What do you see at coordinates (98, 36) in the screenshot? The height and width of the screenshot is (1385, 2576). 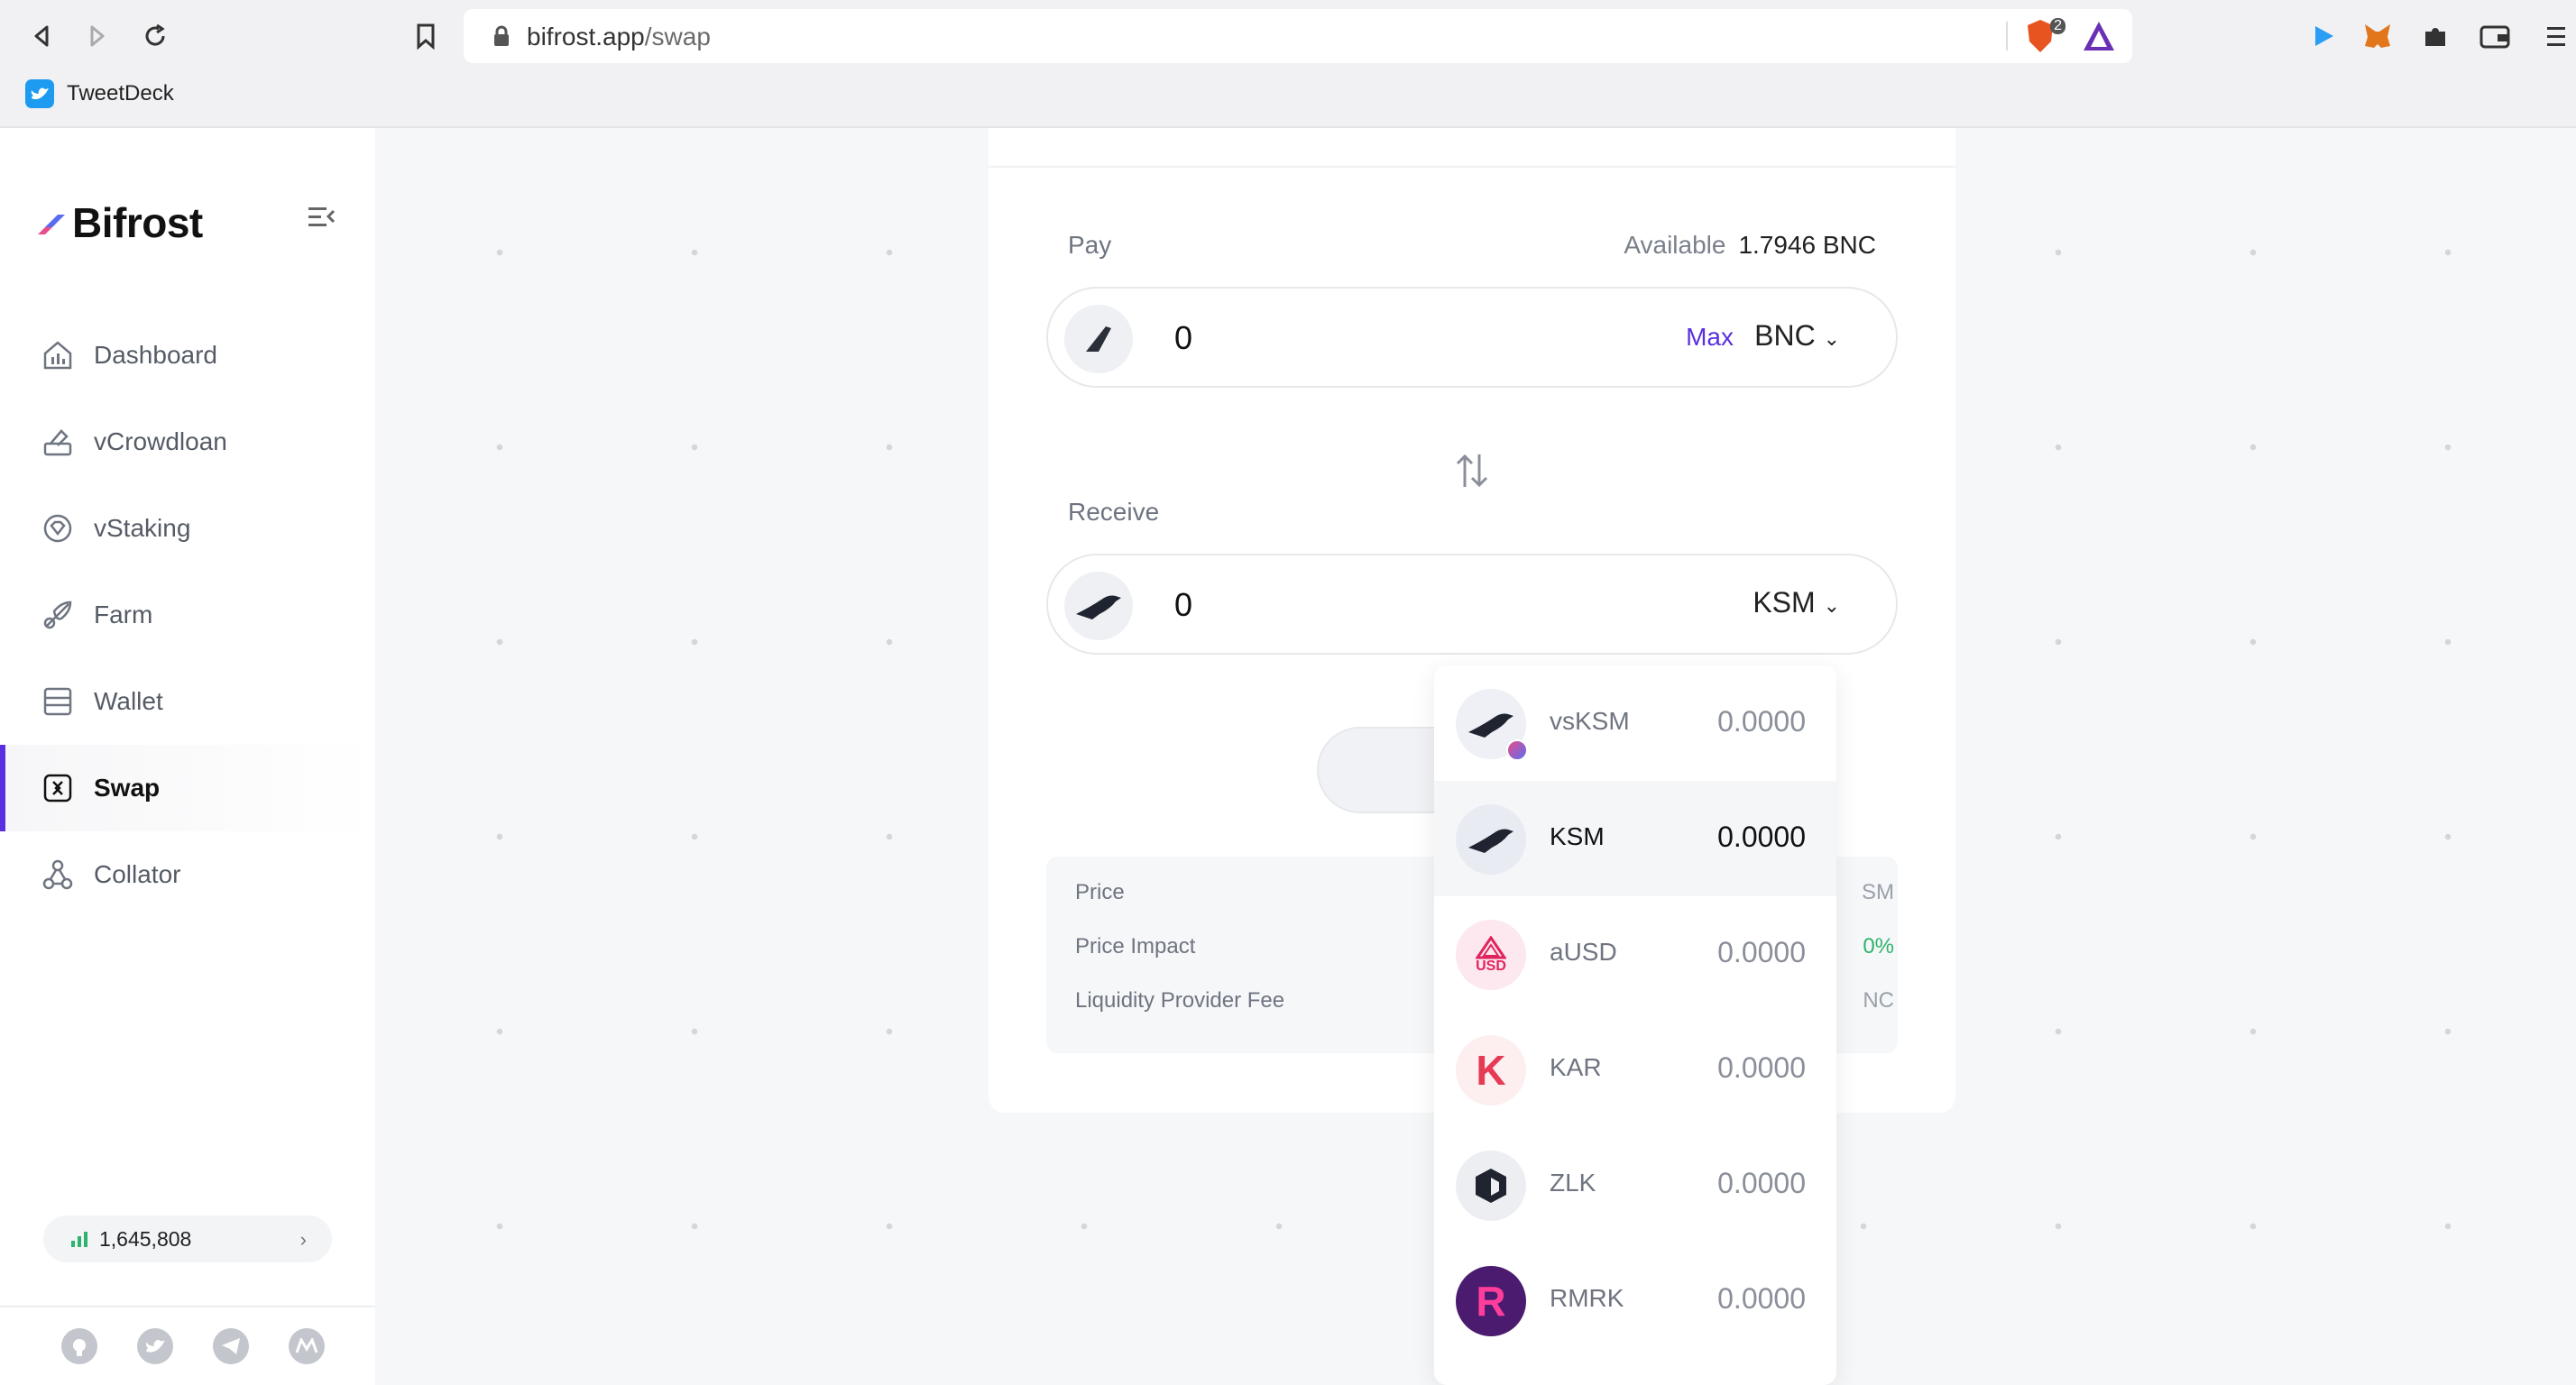 I see `forward-icon` at bounding box center [98, 36].